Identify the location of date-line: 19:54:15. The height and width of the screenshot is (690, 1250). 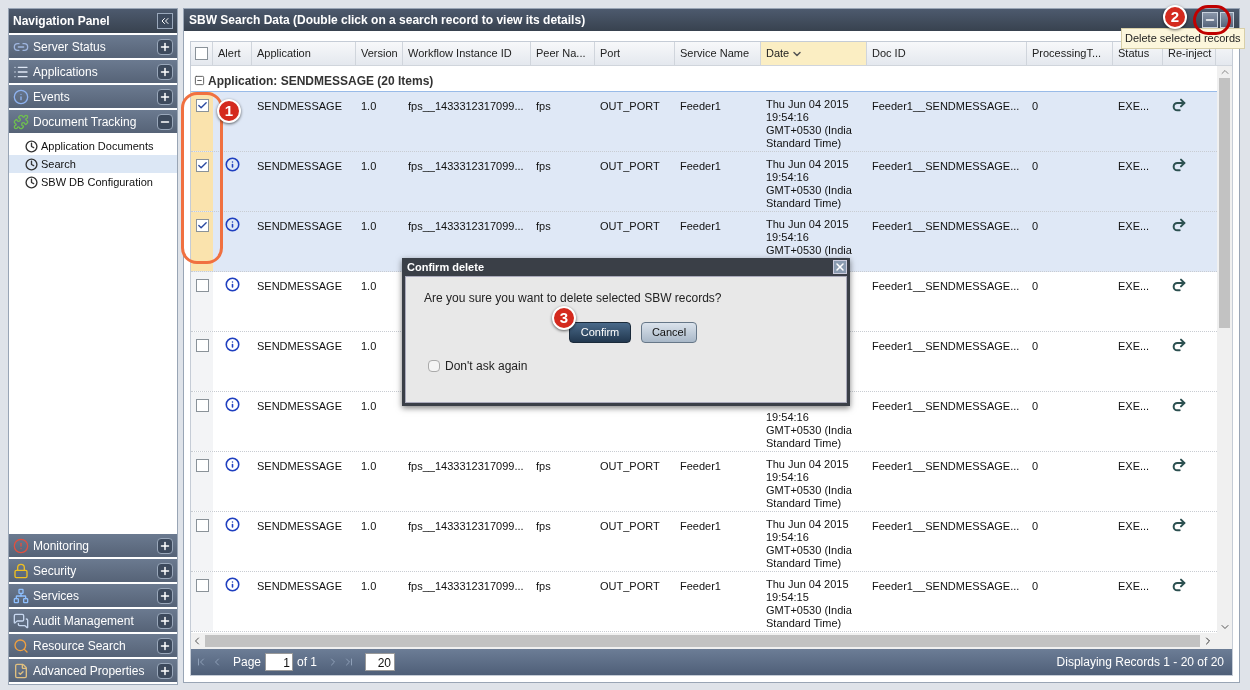
(788, 597).